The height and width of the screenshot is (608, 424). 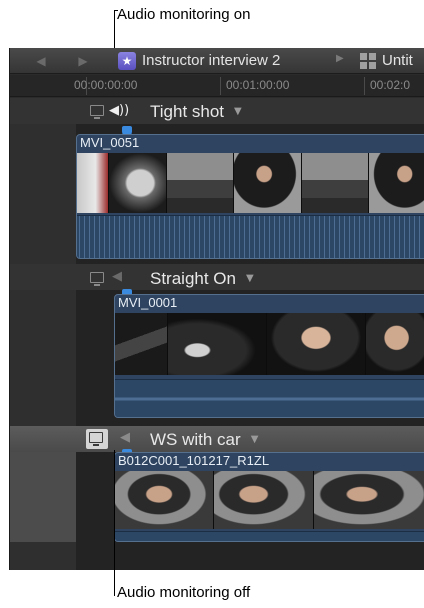 I want to click on track-1-title: Tight shot, so click(x=187, y=112).